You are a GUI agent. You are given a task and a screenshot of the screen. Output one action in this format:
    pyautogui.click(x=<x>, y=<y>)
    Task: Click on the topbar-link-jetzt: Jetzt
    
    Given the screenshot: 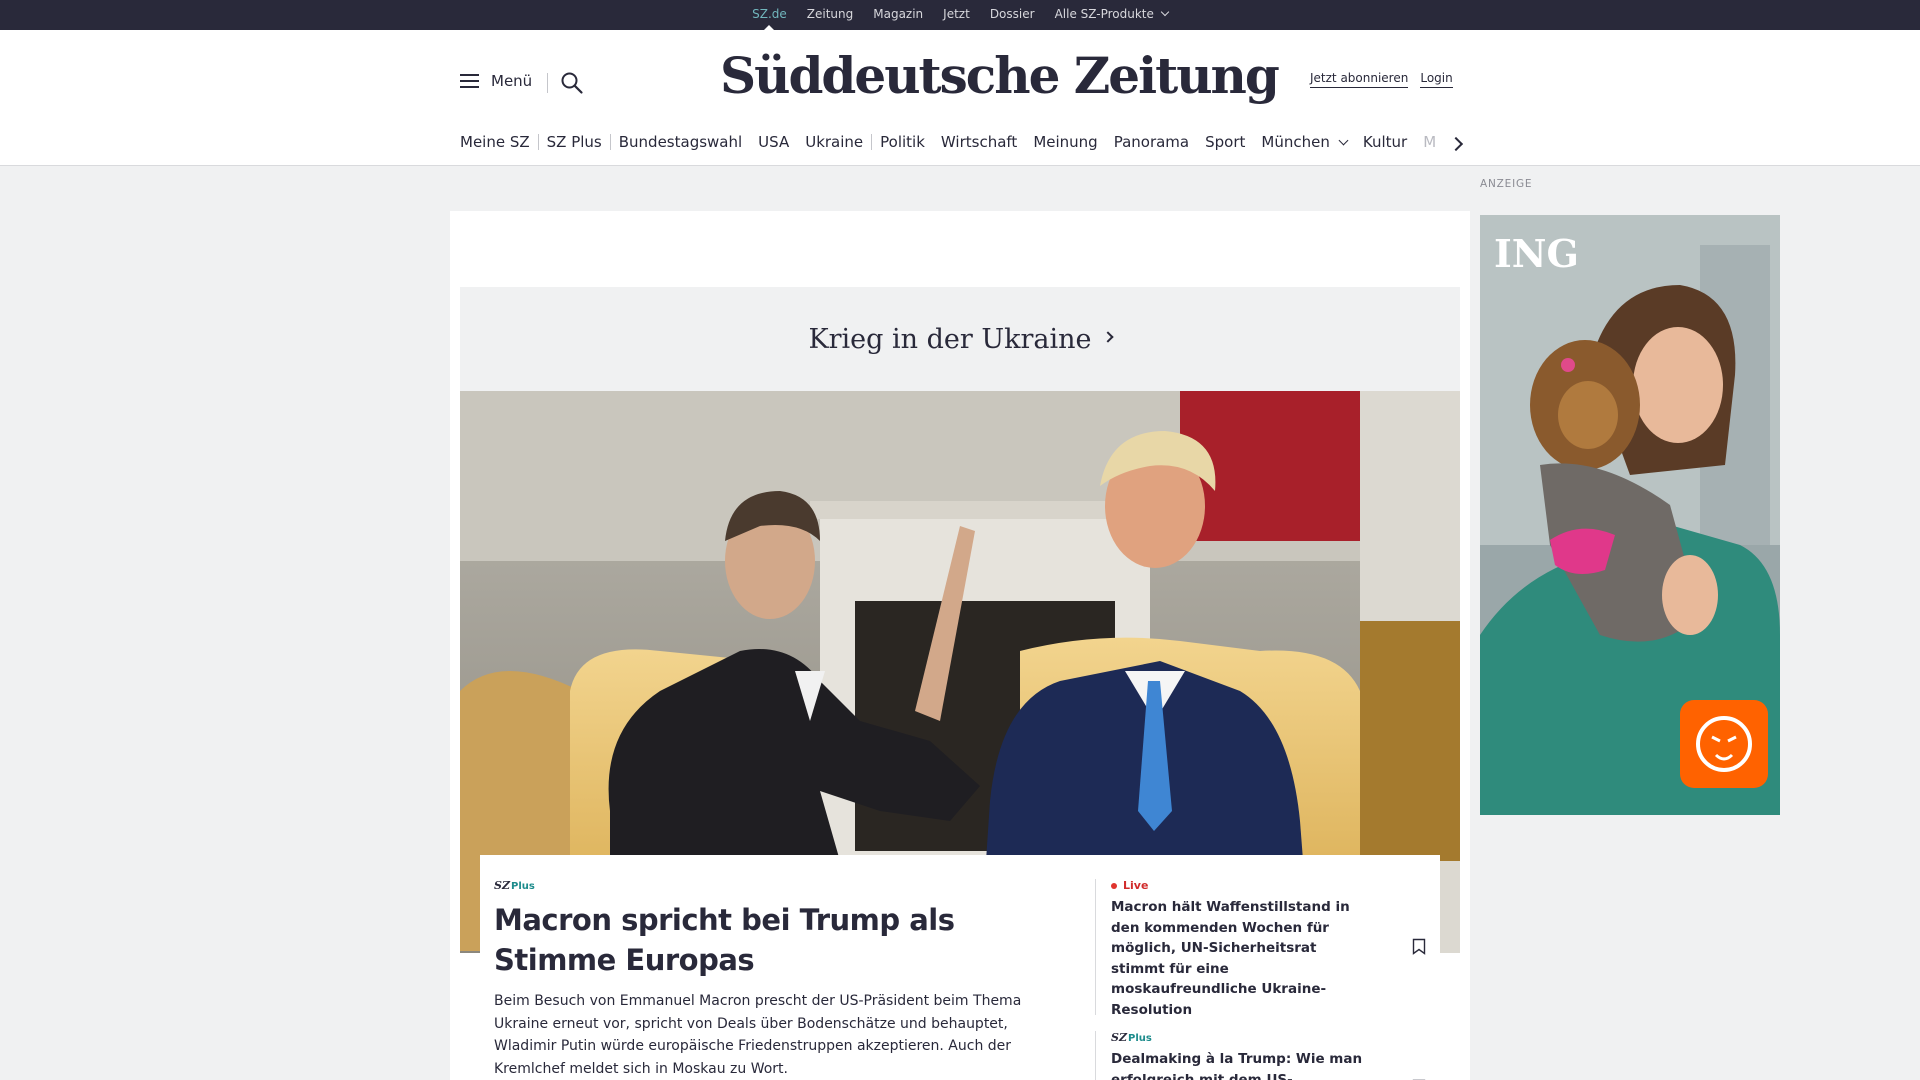 What is the action you would take?
    pyautogui.click(x=956, y=15)
    